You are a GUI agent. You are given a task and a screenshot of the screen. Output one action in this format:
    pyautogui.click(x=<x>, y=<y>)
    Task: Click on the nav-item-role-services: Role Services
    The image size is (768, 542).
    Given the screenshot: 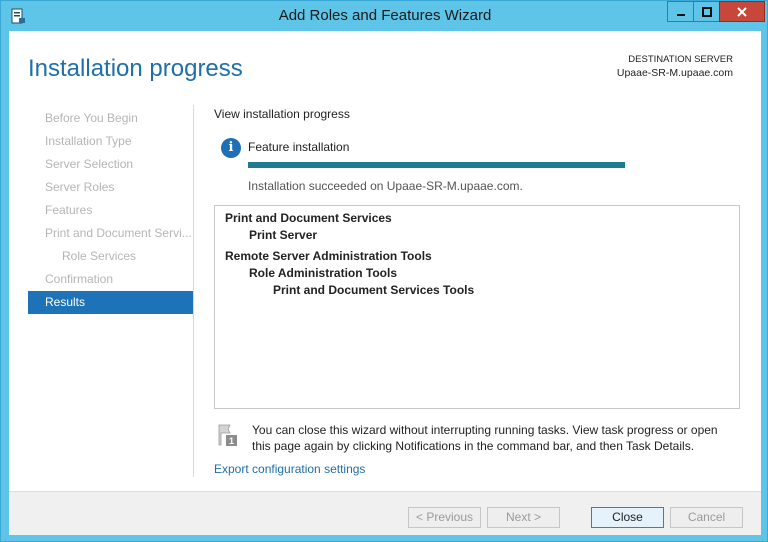 What is the action you would take?
    pyautogui.click(x=110, y=256)
    